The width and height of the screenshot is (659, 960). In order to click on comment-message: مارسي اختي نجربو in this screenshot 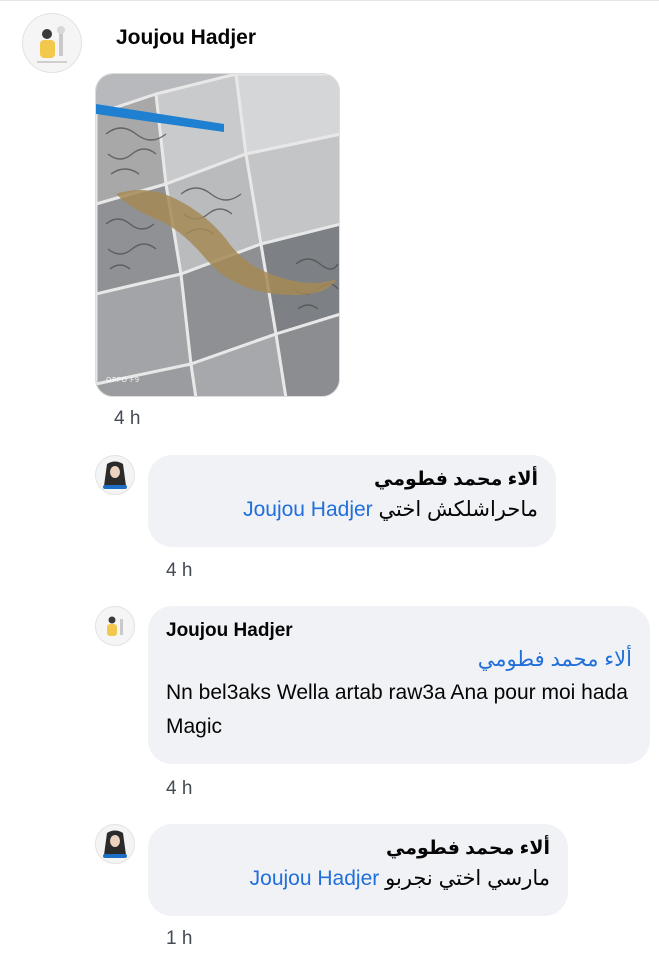, I will do `click(467, 878)`.